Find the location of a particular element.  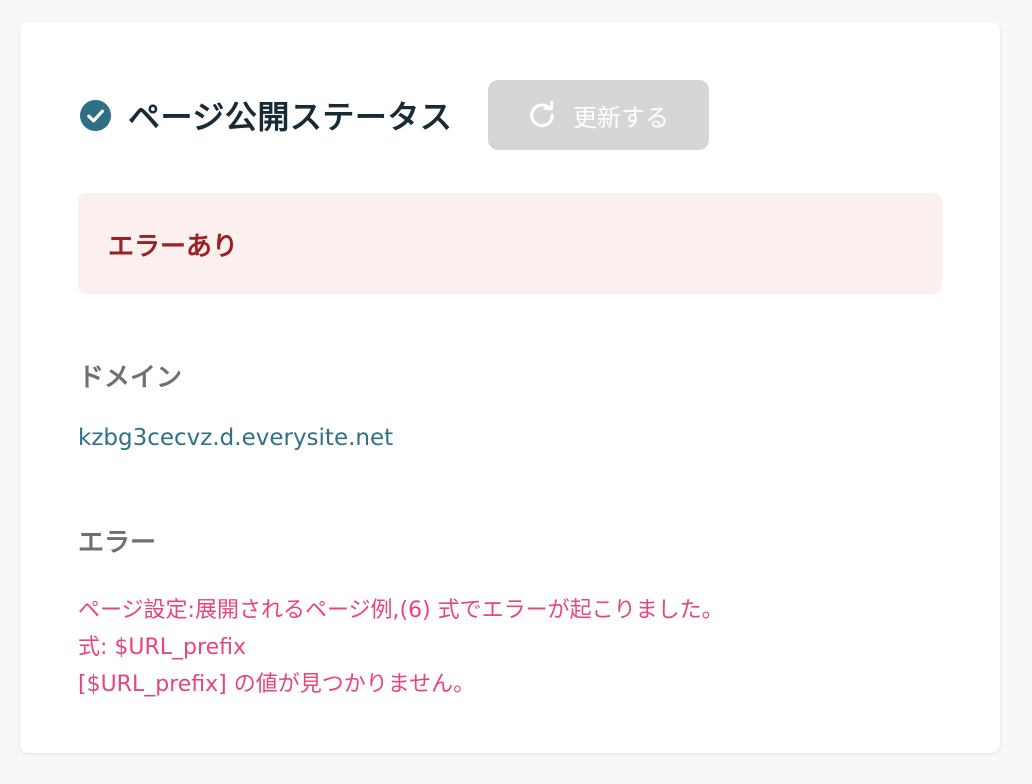

domain-link: kzbg3cecvz.d.everysite.net is located at coordinates (235, 438).